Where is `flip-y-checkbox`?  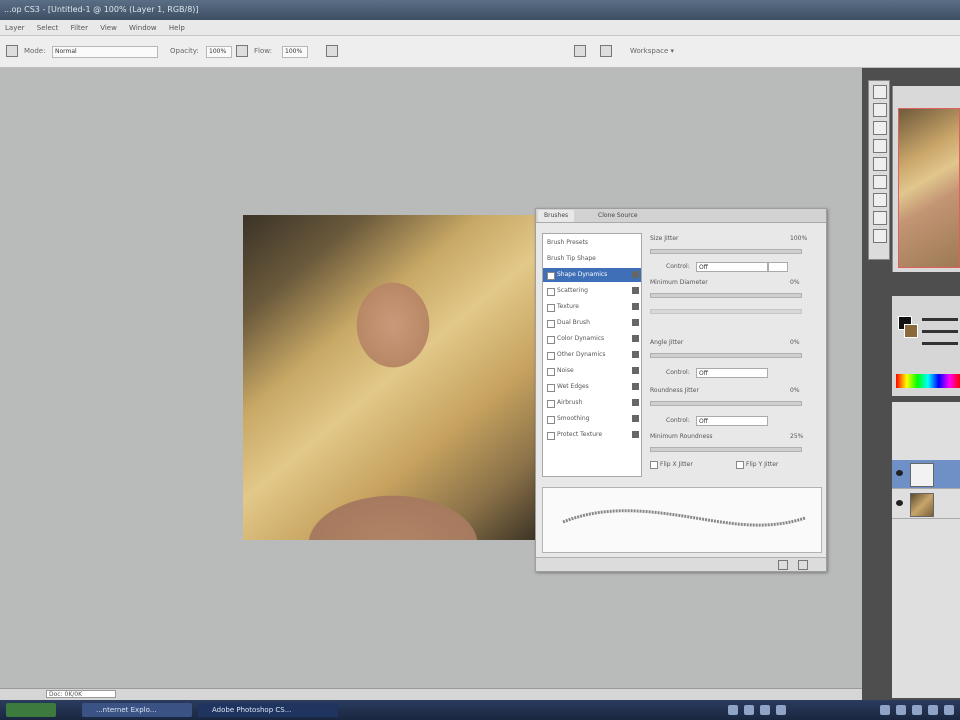
flip-y-checkbox is located at coordinates (740, 465).